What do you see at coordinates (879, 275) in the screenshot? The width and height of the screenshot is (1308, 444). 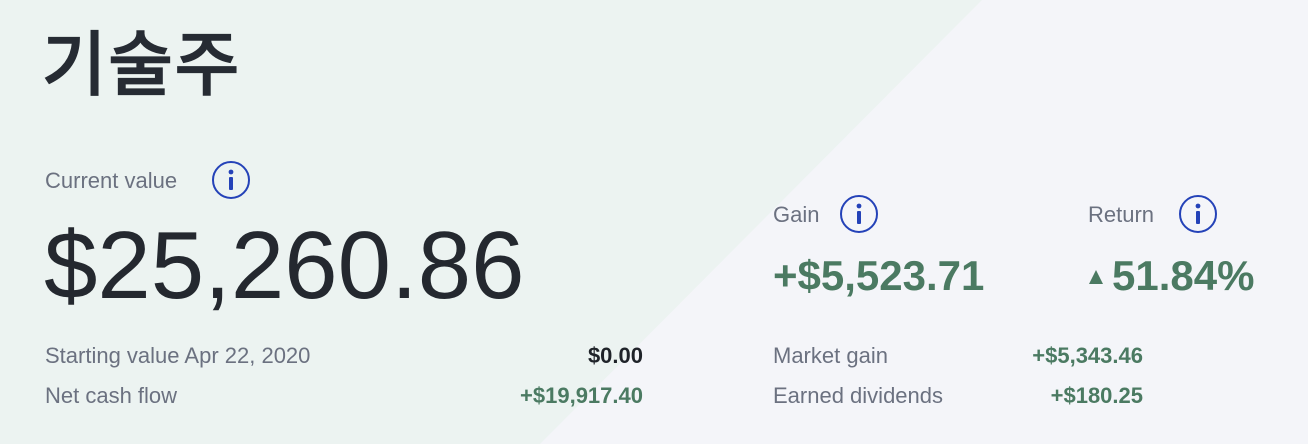 I see `gain-amount: +$5,523.71` at bounding box center [879, 275].